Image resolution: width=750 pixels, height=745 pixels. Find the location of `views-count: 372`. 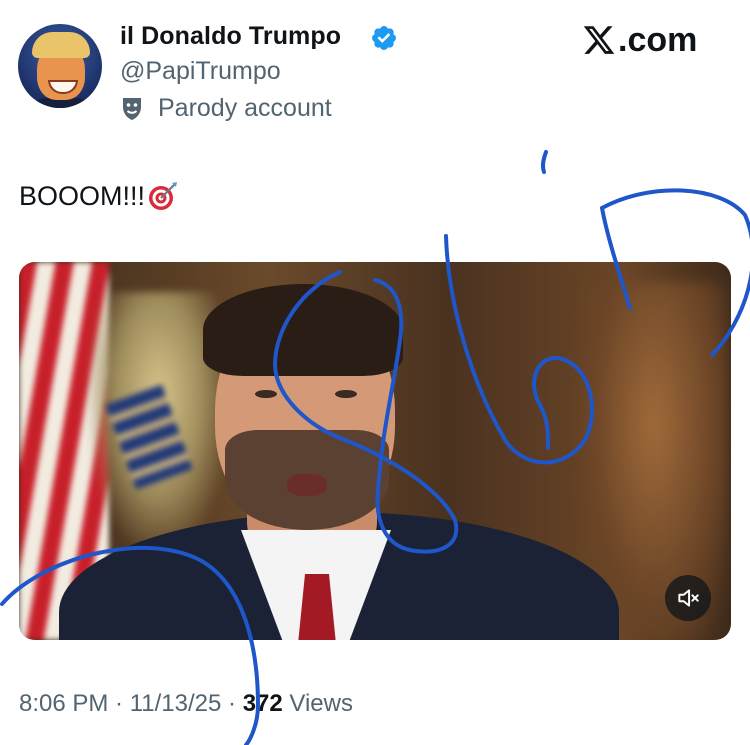

views-count: 372 is located at coordinates (263, 704).